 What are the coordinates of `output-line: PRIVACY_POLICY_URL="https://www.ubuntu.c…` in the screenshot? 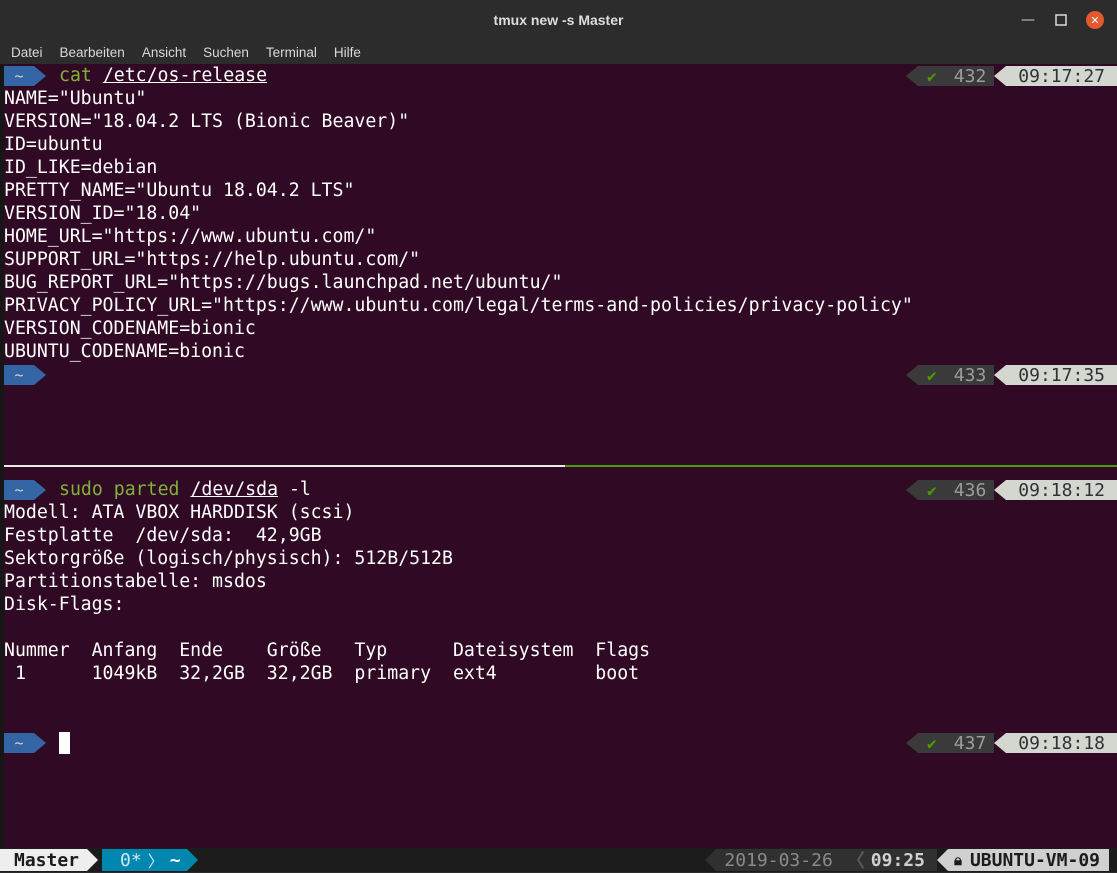 It's located at (458, 305).